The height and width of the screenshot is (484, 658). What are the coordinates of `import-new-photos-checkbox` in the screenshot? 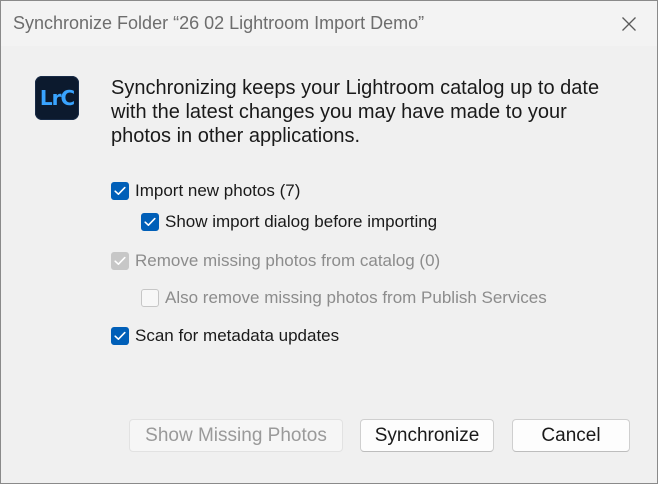 It's located at (120, 191).